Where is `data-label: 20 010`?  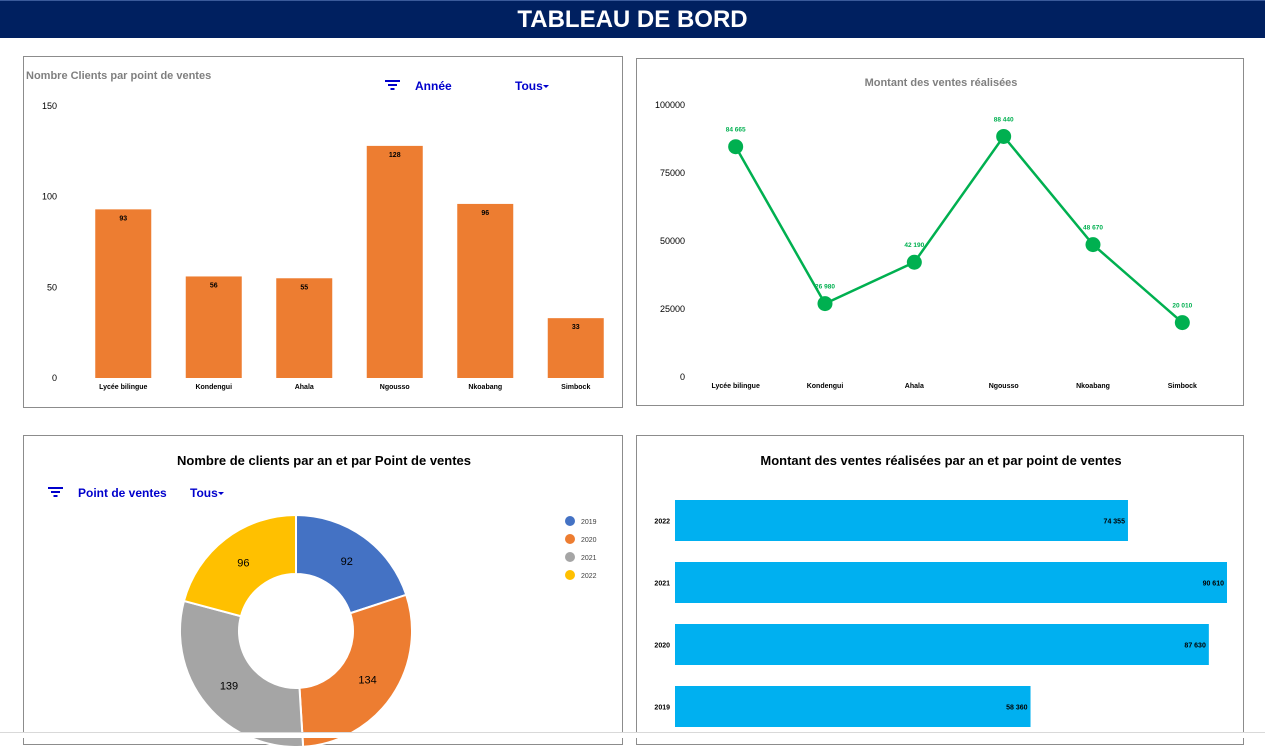 data-label: 20 010 is located at coordinates (1182, 306).